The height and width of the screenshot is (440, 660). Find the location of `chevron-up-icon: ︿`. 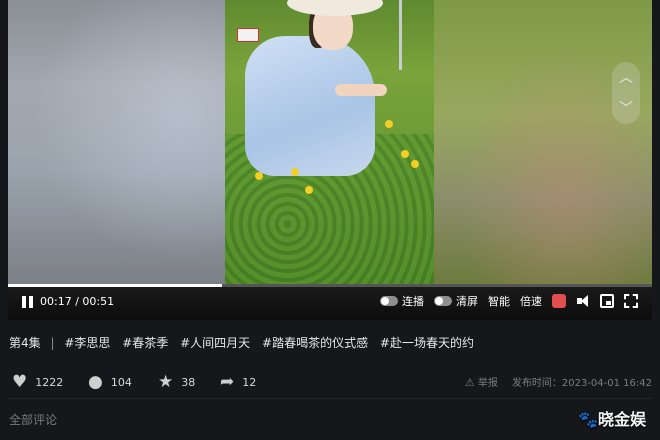

chevron-up-icon: ︿ is located at coordinates (626, 78).